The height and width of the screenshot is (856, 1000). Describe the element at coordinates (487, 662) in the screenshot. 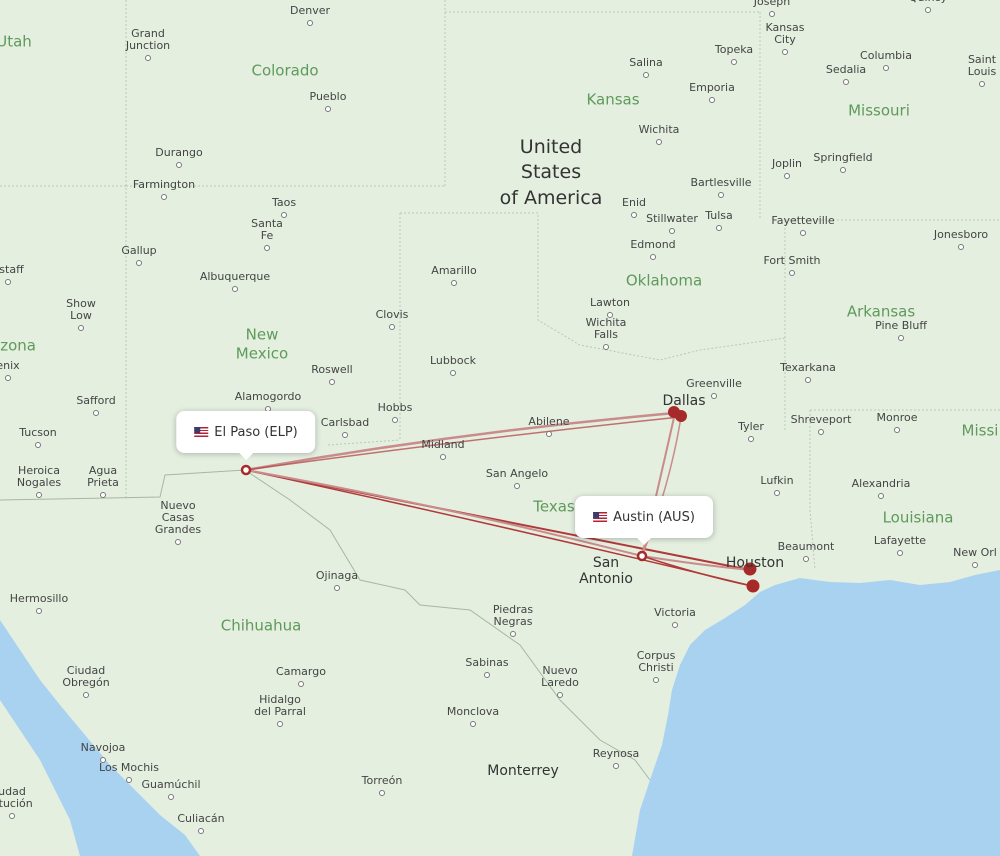

I see `city-label: Sabinas` at that location.